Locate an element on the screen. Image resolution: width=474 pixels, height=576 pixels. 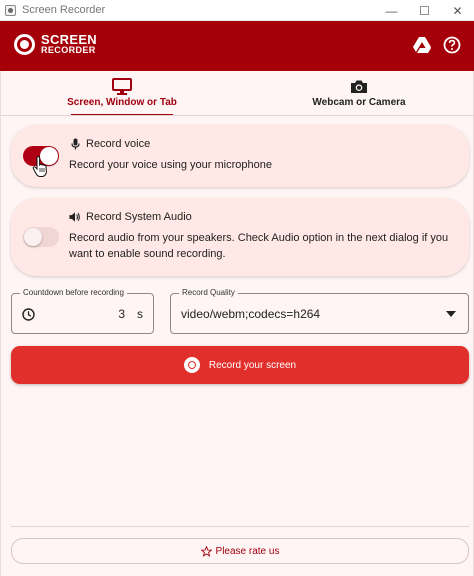
microphone-icon is located at coordinates (75, 144).